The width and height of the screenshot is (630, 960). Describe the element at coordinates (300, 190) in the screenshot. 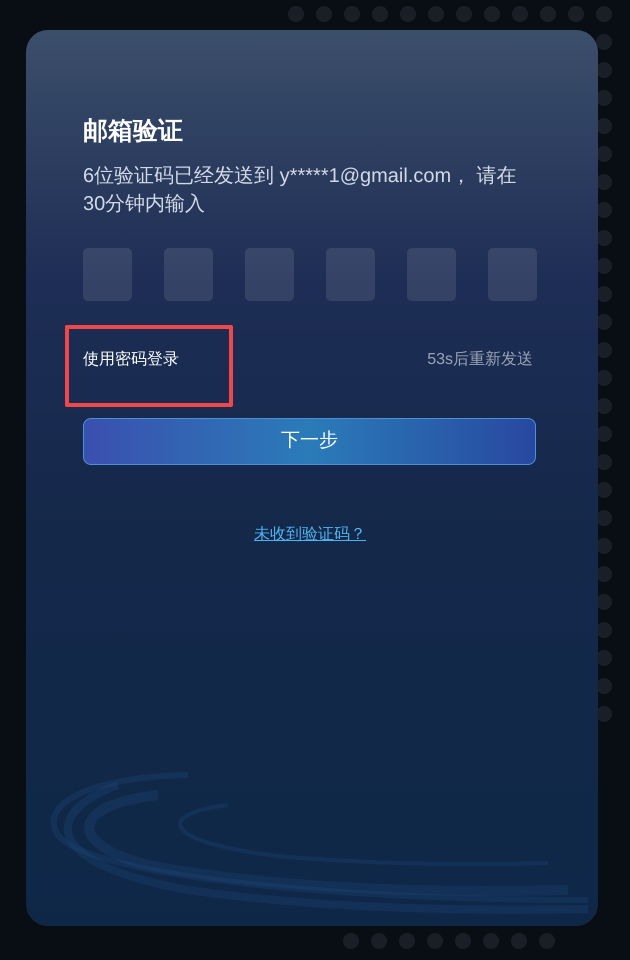

I see `description-text: 6位验证码已经发送到 y*****1@gmail.com， 请在30分钟内输入` at that location.